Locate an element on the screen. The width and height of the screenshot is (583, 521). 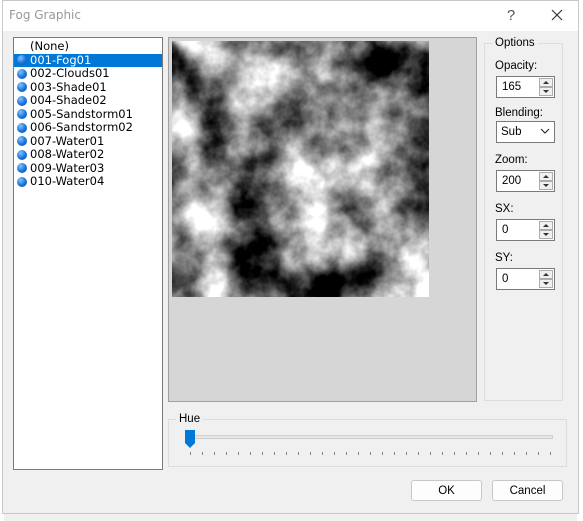
list-item: 010-Water04 is located at coordinates (88, 181).